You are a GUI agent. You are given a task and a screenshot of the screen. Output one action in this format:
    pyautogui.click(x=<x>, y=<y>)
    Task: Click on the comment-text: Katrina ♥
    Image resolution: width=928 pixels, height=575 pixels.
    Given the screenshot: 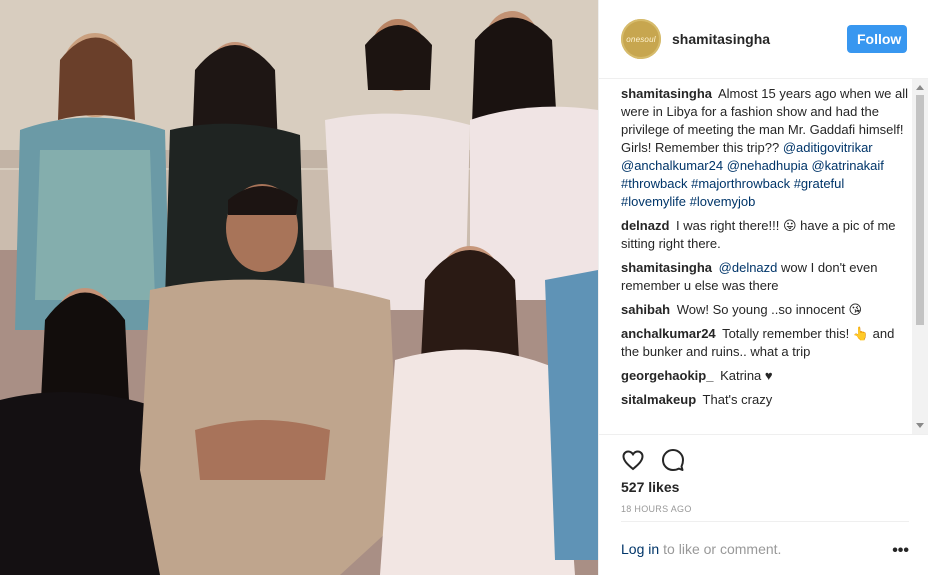 What is the action you would take?
    pyautogui.click(x=746, y=375)
    